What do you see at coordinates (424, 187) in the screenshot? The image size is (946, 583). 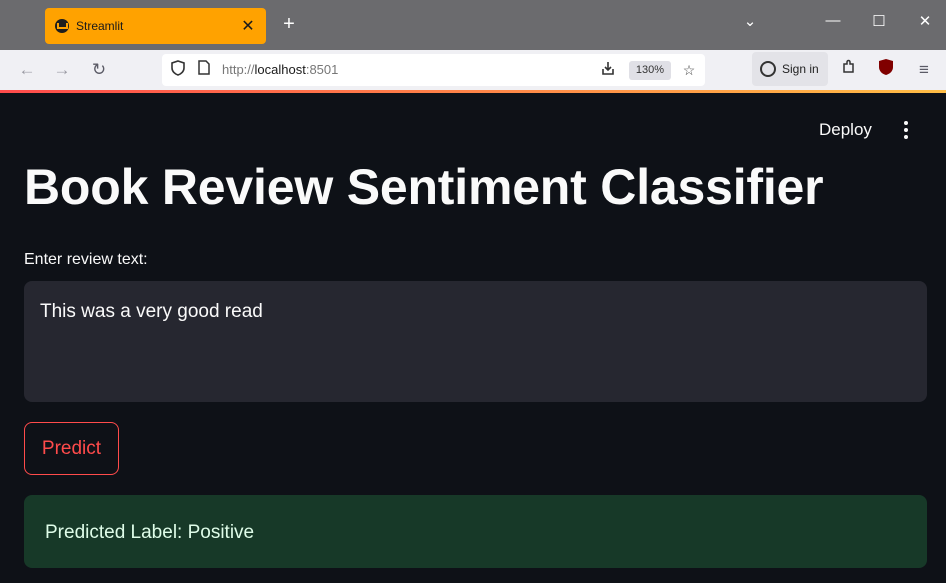 I see `page-title: Book Review Sentiment Classifier` at bounding box center [424, 187].